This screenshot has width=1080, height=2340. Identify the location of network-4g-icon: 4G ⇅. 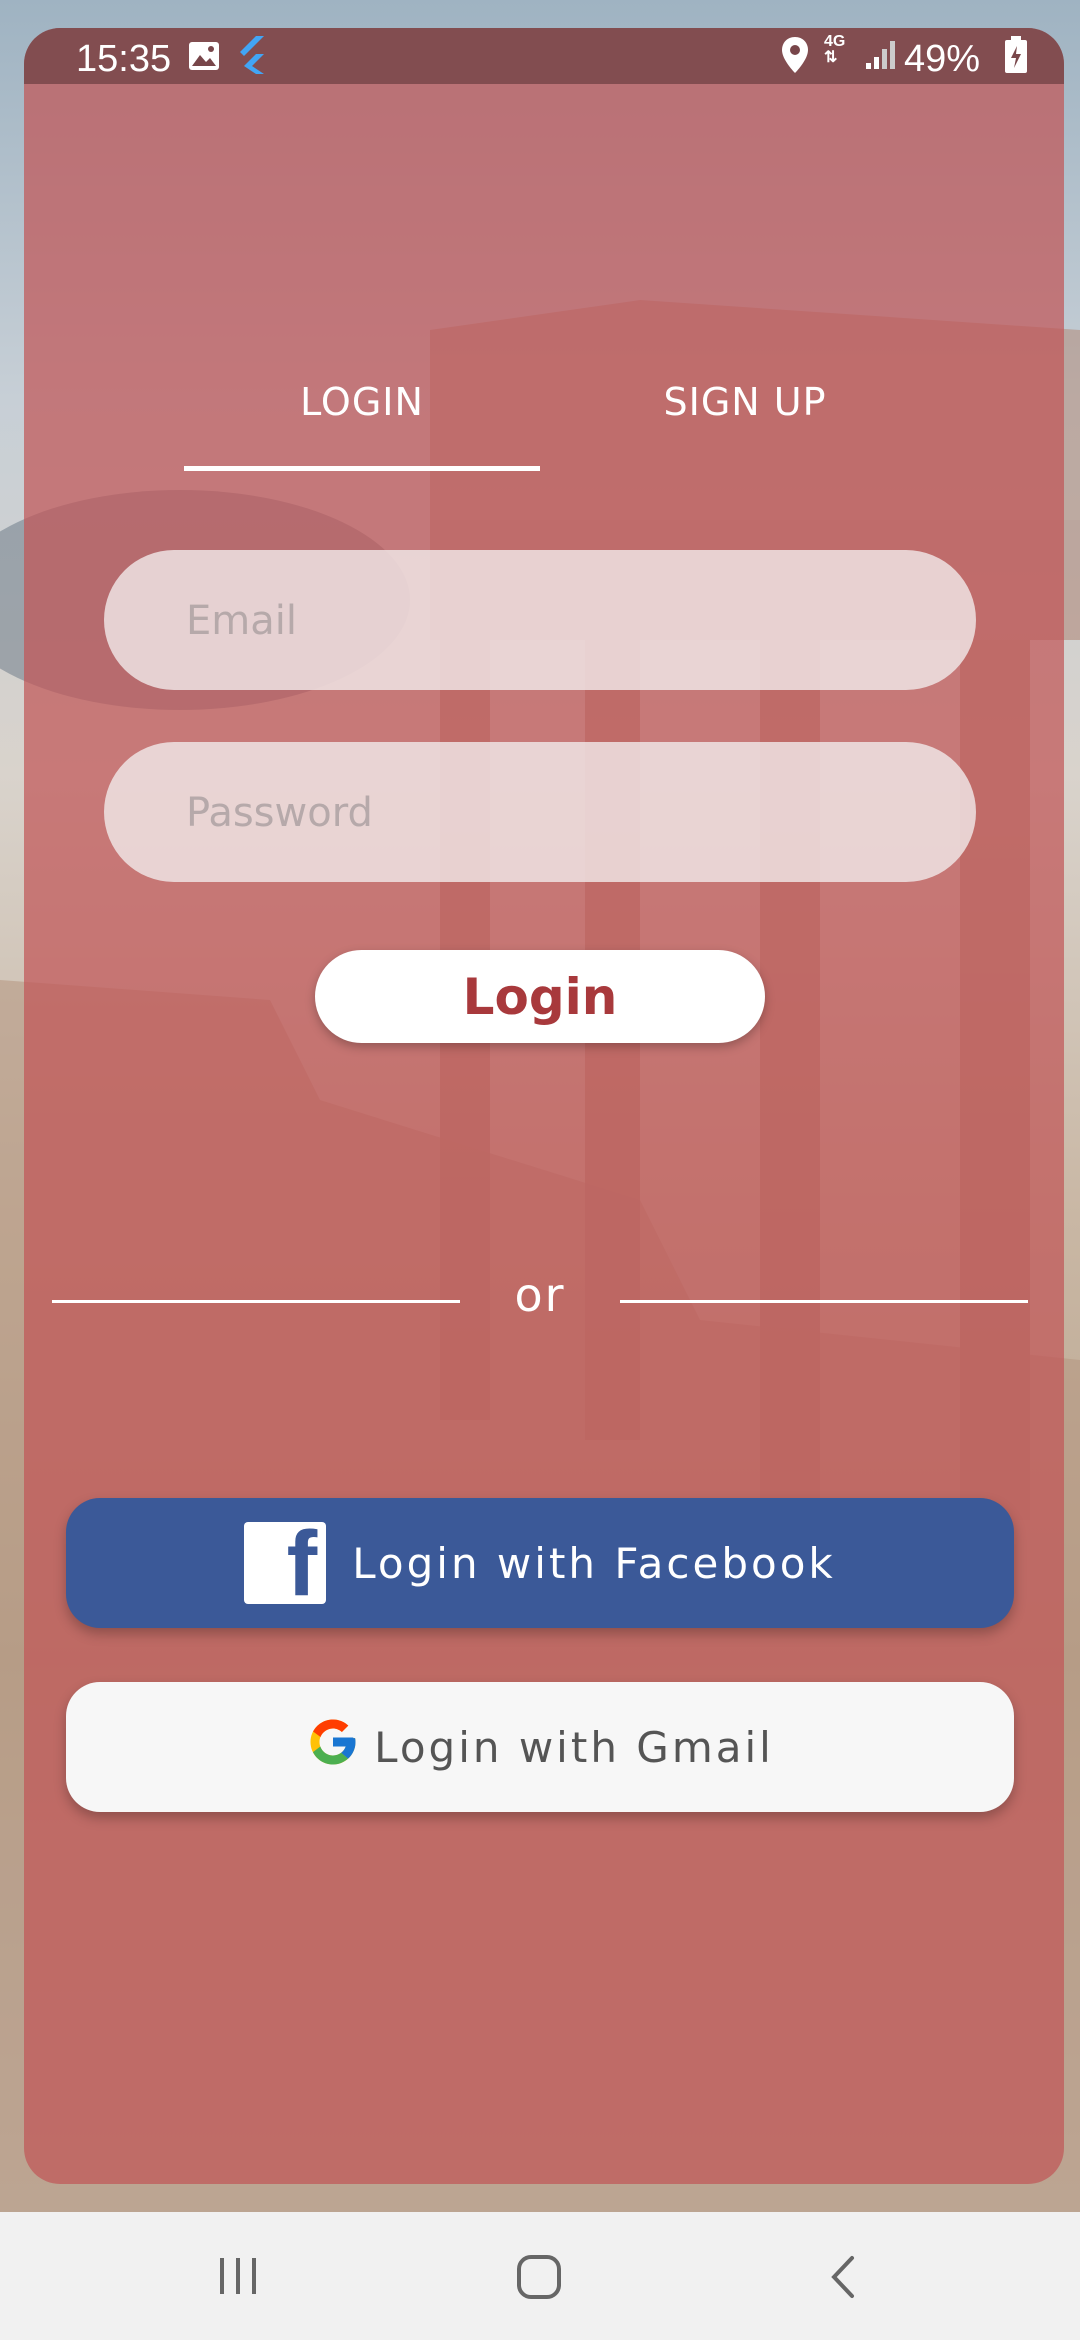
(835, 49).